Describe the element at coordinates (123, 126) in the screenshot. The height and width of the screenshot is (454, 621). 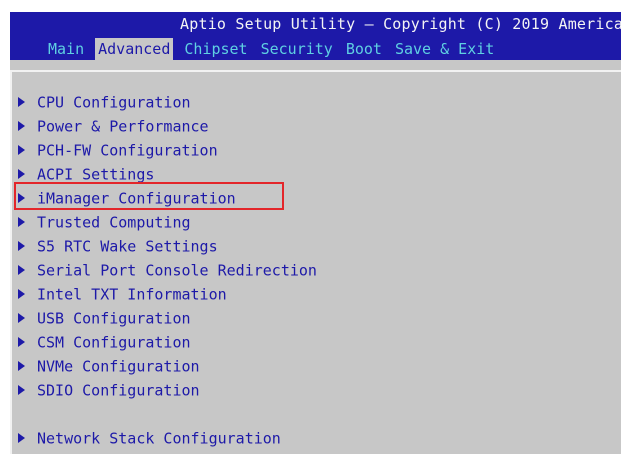
I see `menu-item-label: Power & Performance` at that location.